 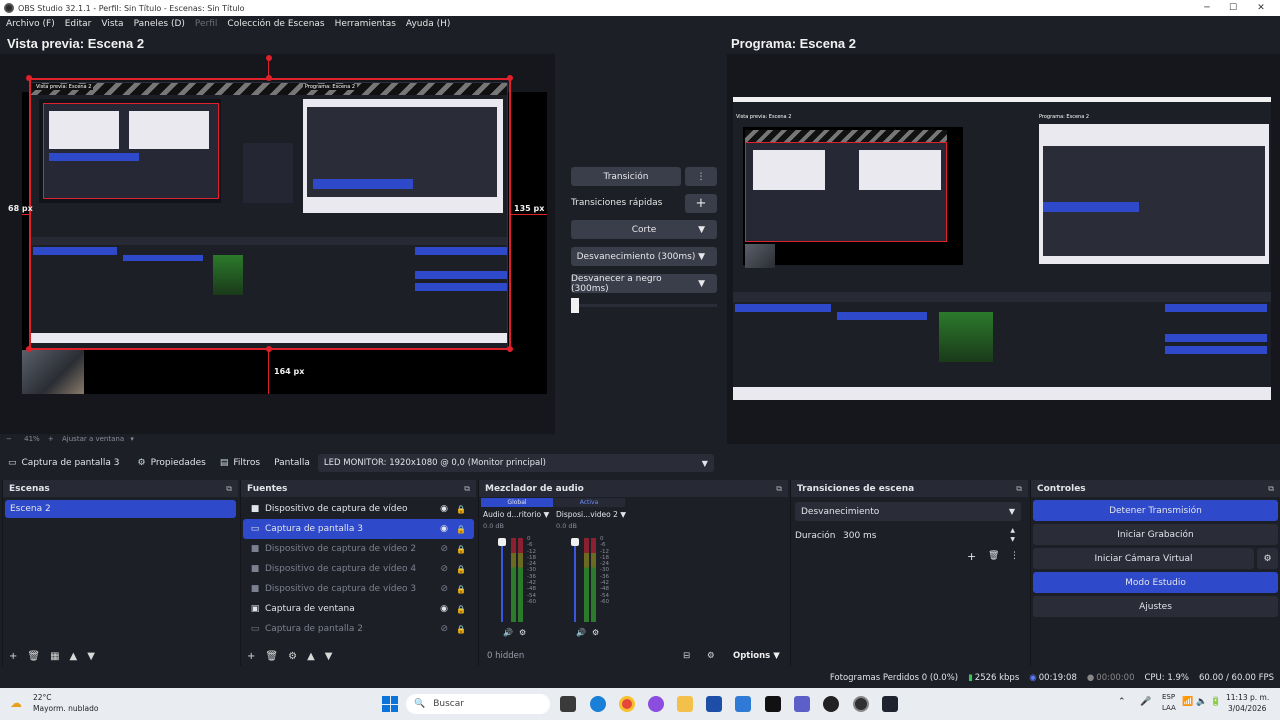 I want to click on virtual-camera-button: Iniciar Cámara Virtual, so click(x=1143, y=558).